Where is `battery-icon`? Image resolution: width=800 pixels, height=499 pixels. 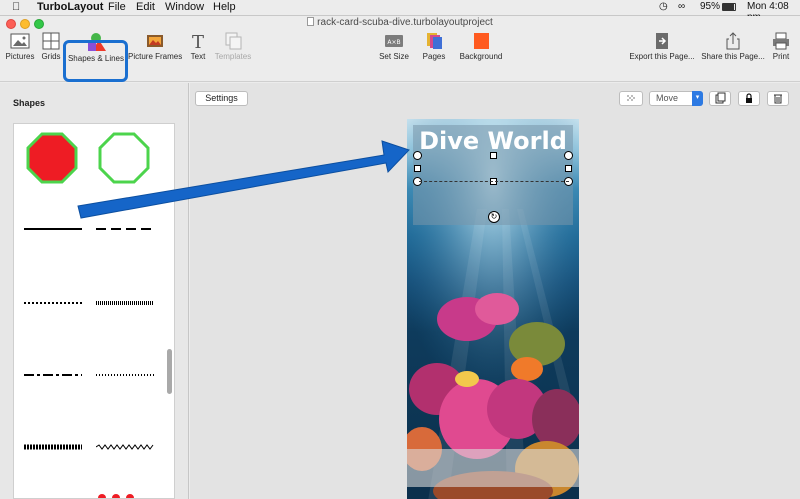 battery-icon is located at coordinates (729, 7).